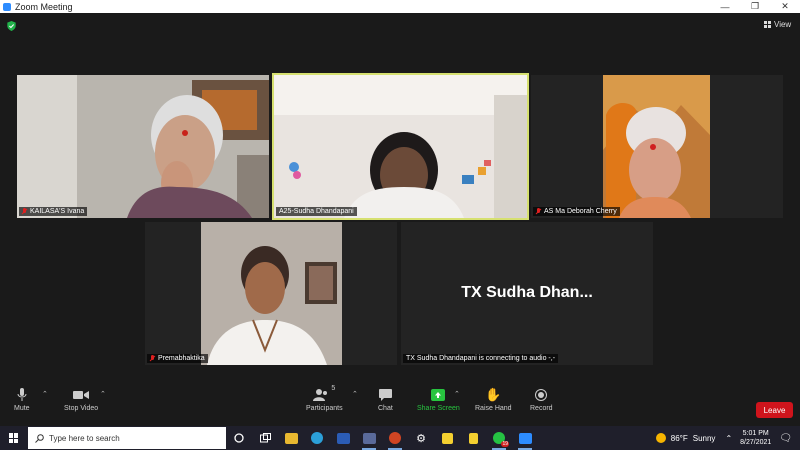 This screenshot has height=450, width=800. I want to click on participant-name: A25-Sudha Dhandapani, so click(316, 211).